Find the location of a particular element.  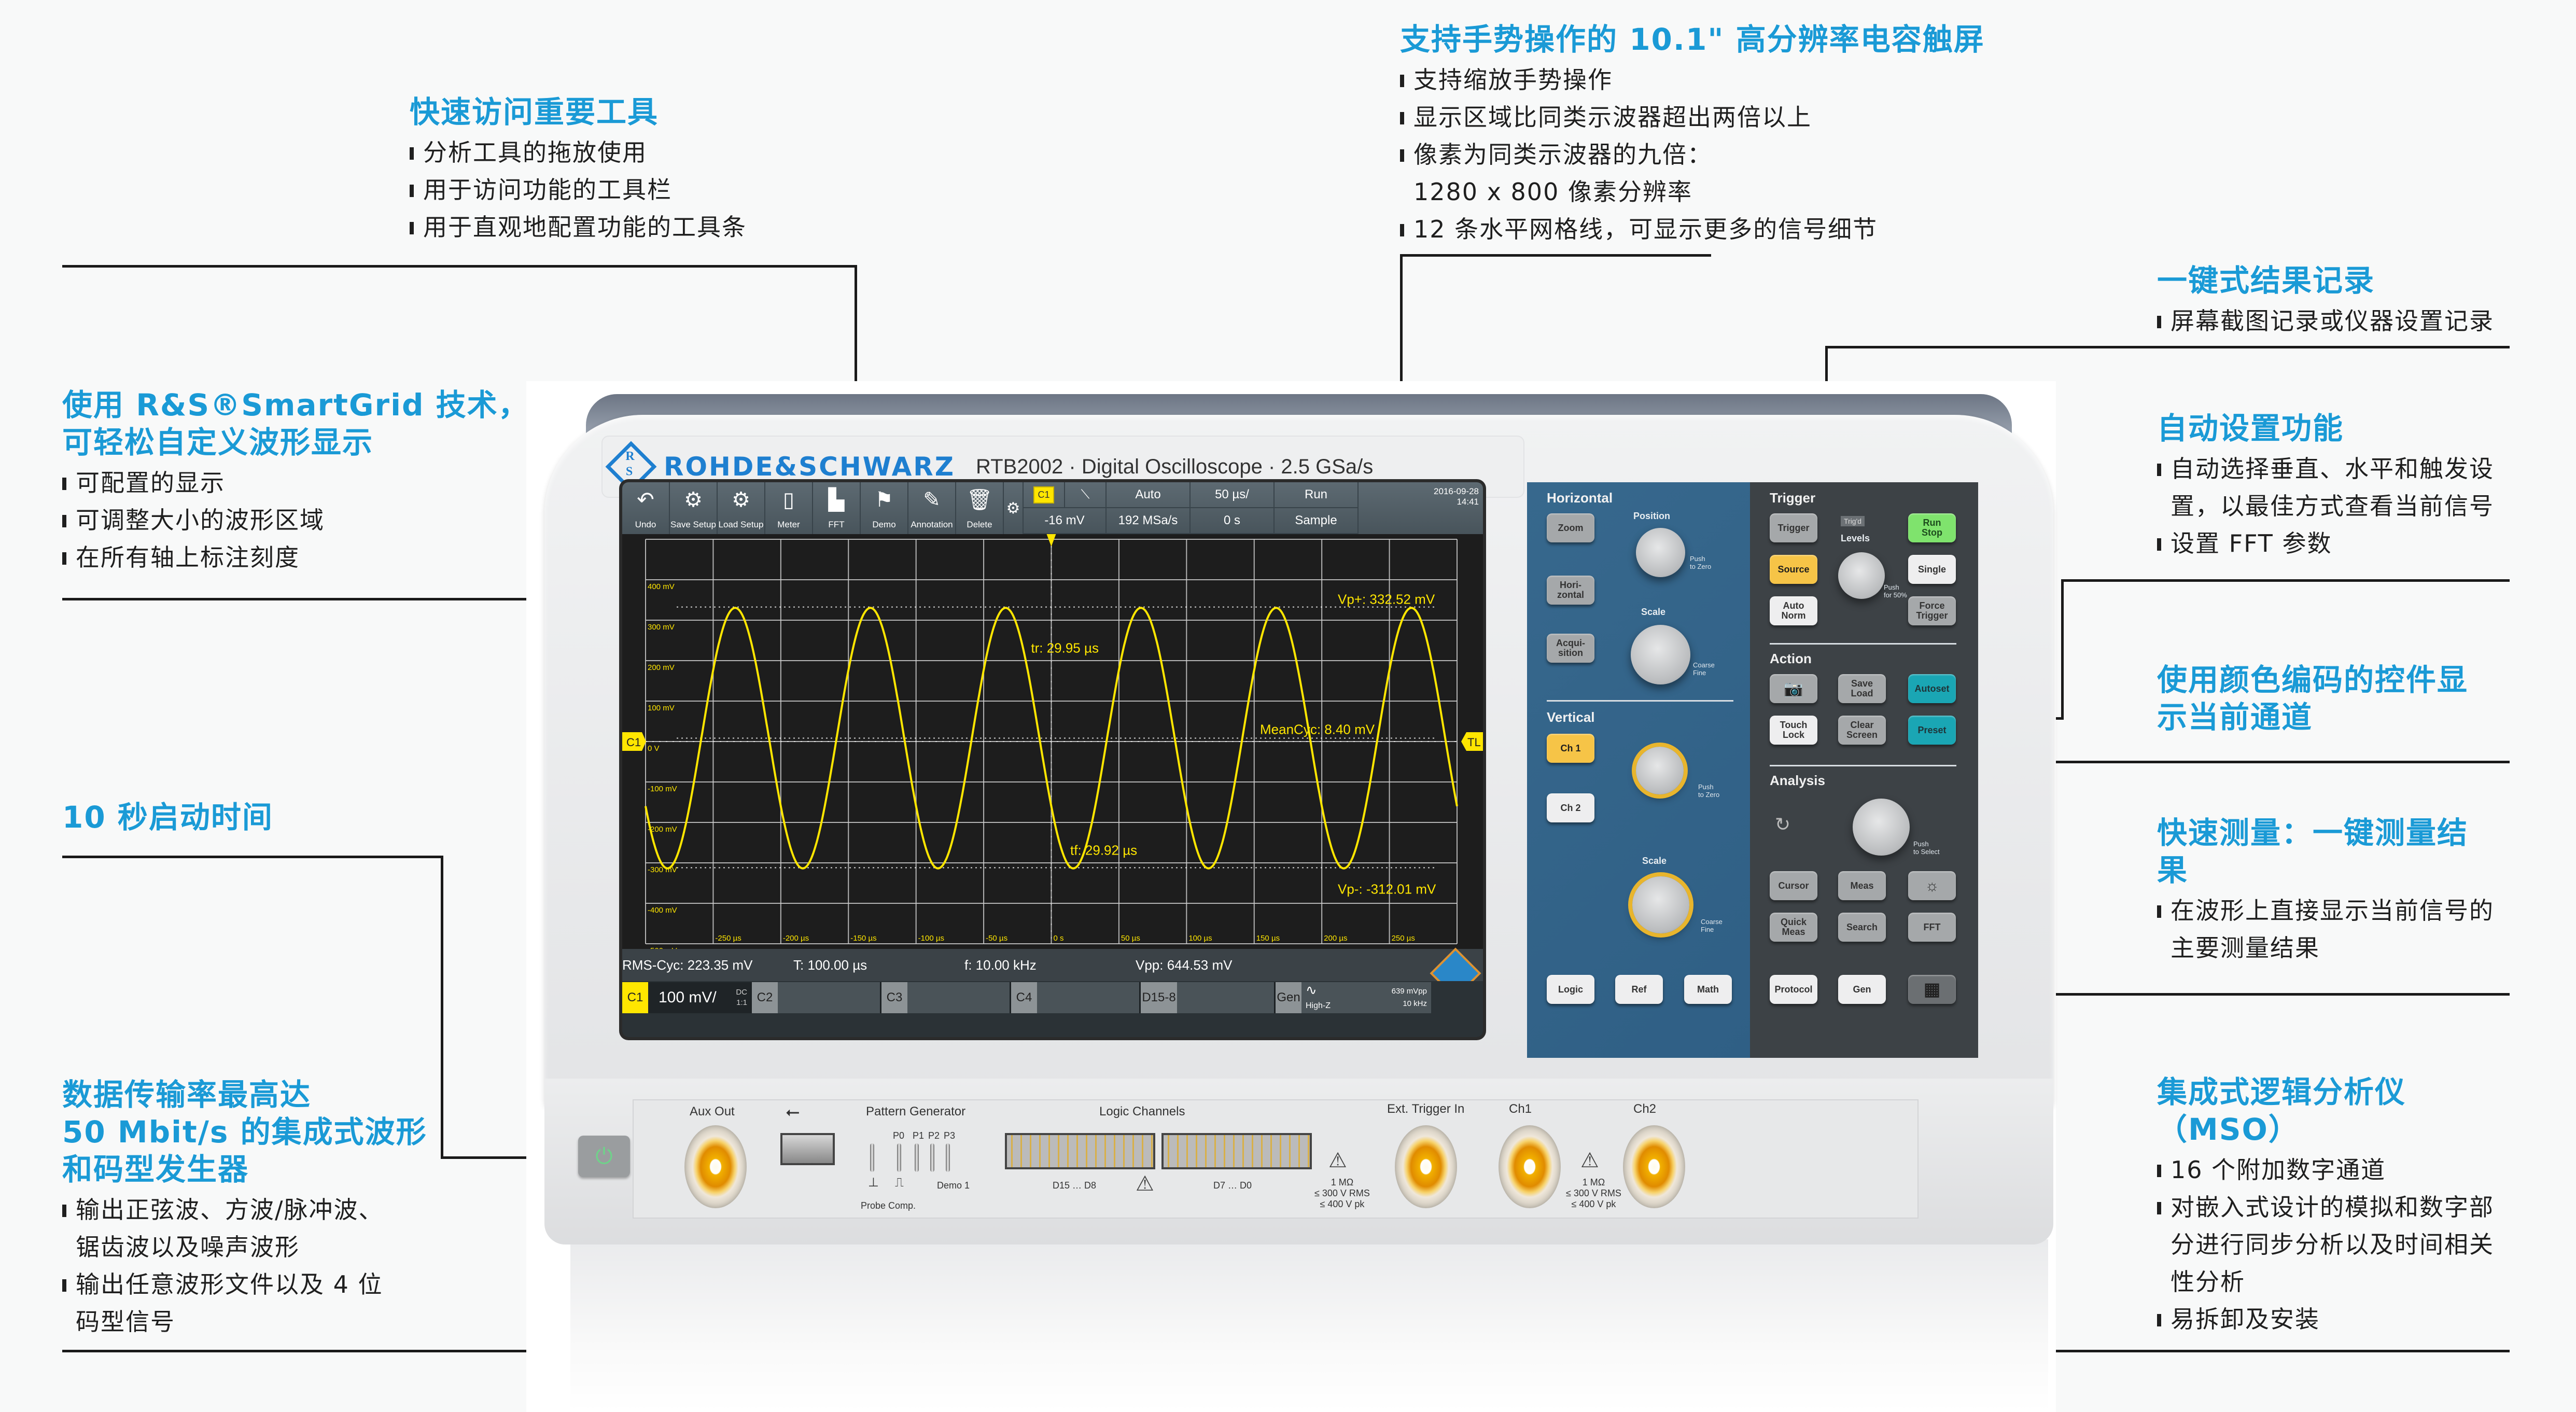

callout-item: 主要测量结果 is located at coordinates (2245, 948).